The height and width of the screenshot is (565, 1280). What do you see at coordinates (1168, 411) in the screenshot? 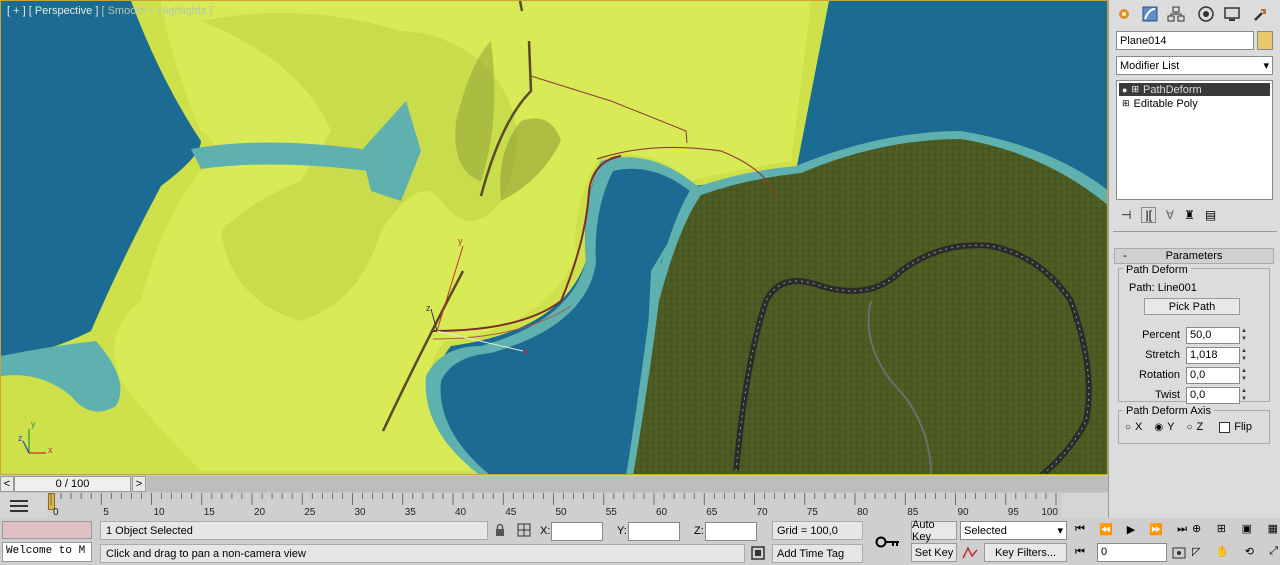
I see `axis-group-title: Path Deform Axis` at bounding box center [1168, 411].